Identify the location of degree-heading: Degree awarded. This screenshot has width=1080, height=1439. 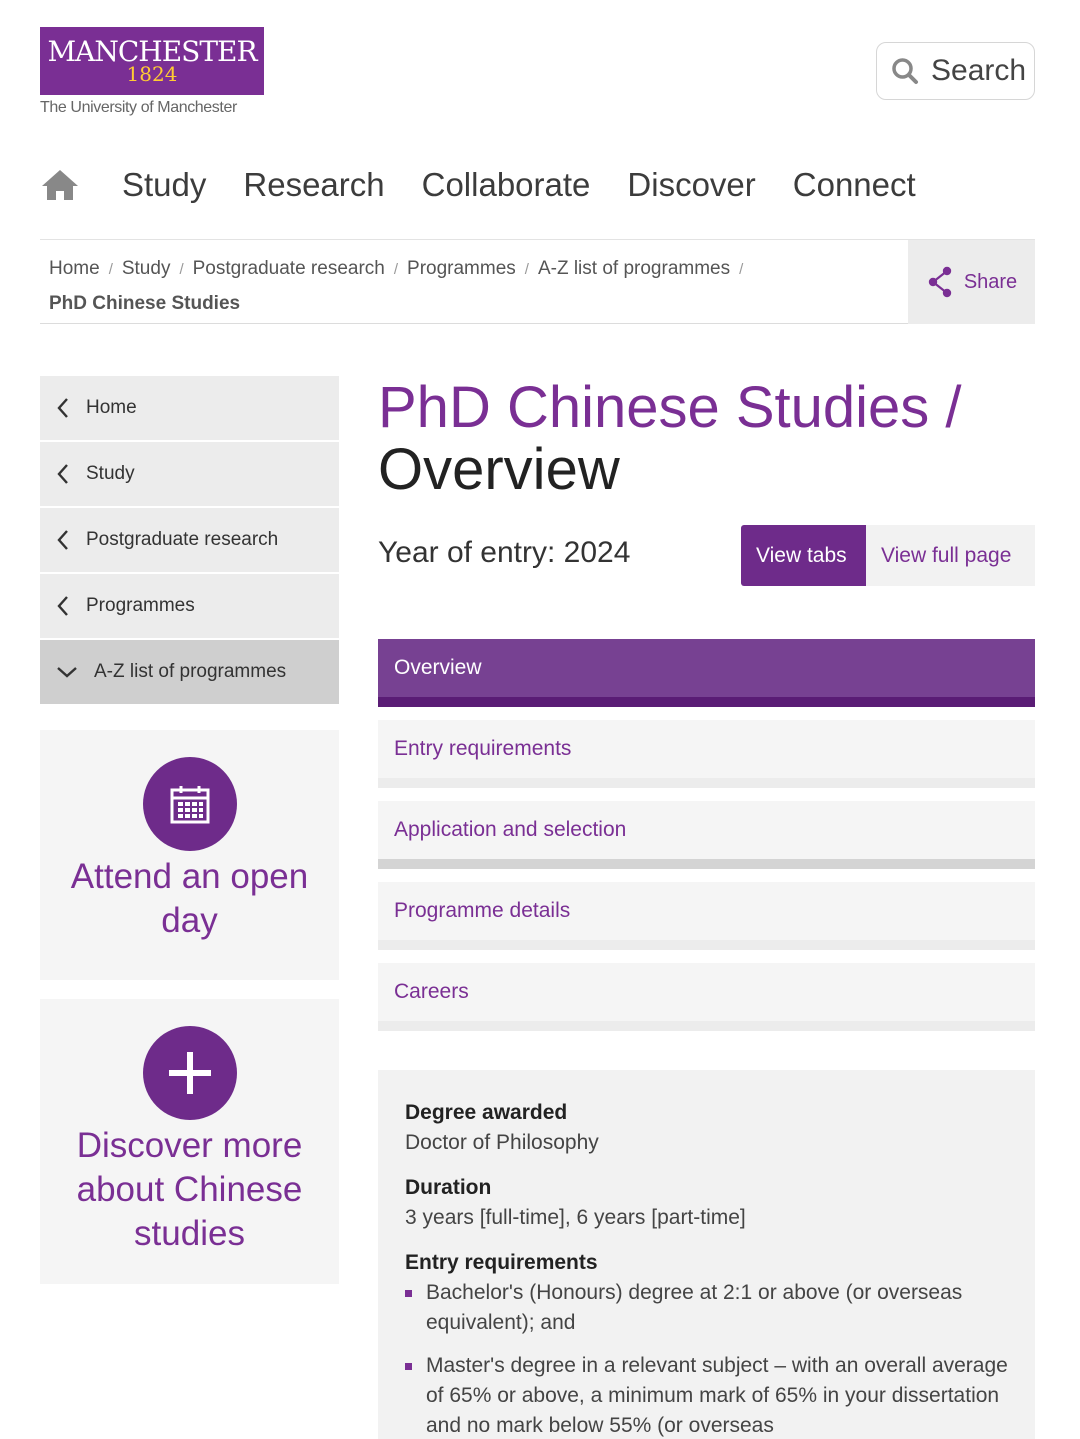
(486, 1112).